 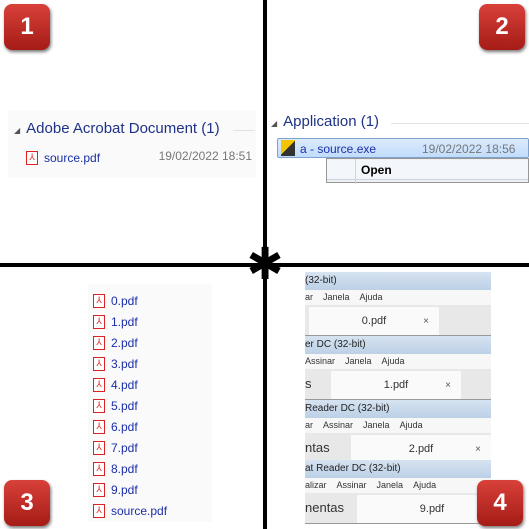 I want to click on file-list-item: ⅄ 0.pdf, so click(x=115, y=299).